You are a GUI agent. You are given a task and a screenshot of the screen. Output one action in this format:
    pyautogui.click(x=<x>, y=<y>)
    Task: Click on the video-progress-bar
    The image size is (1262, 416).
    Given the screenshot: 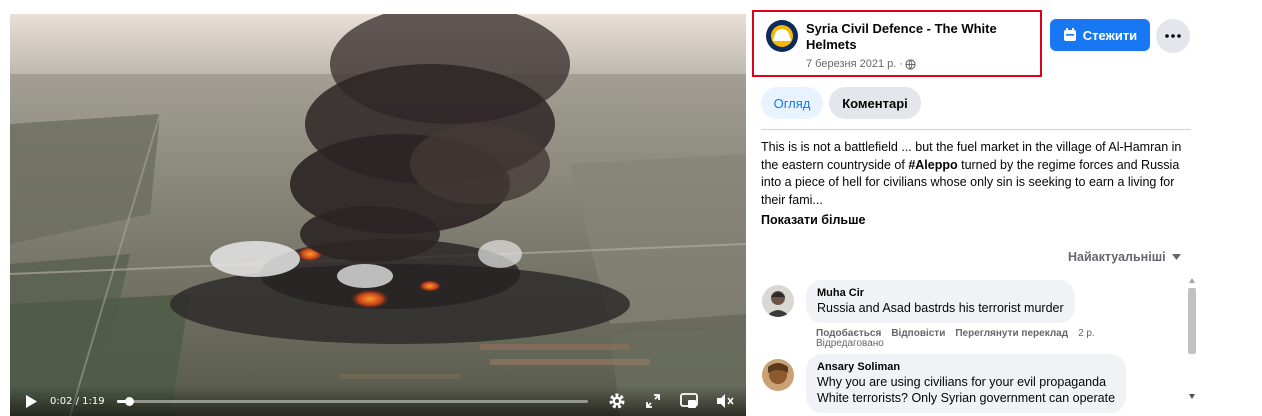 What is the action you would take?
    pyautogui.click(x=352, y=401)
    